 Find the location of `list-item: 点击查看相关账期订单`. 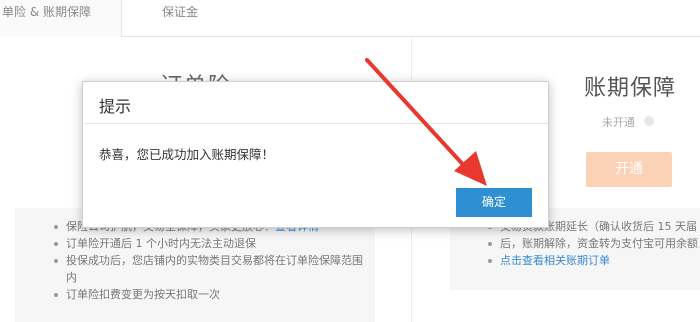

list-item: 点击查看相关账期订单 is located at coordinates (592, 260).